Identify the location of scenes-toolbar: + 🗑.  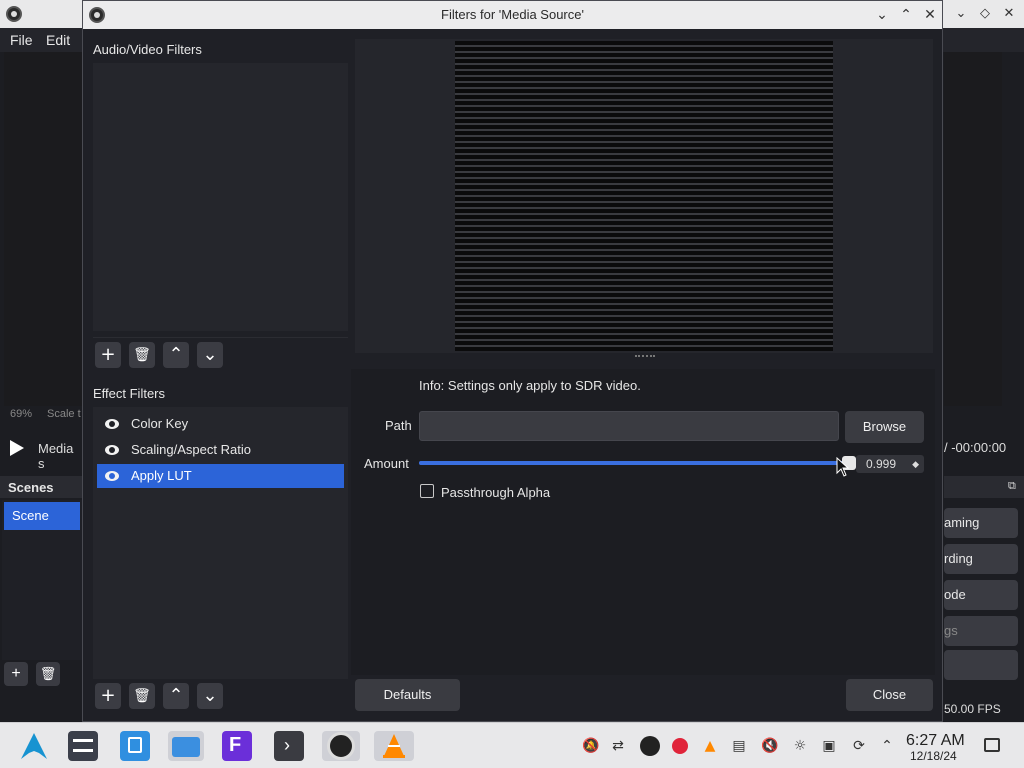
(42, 675).